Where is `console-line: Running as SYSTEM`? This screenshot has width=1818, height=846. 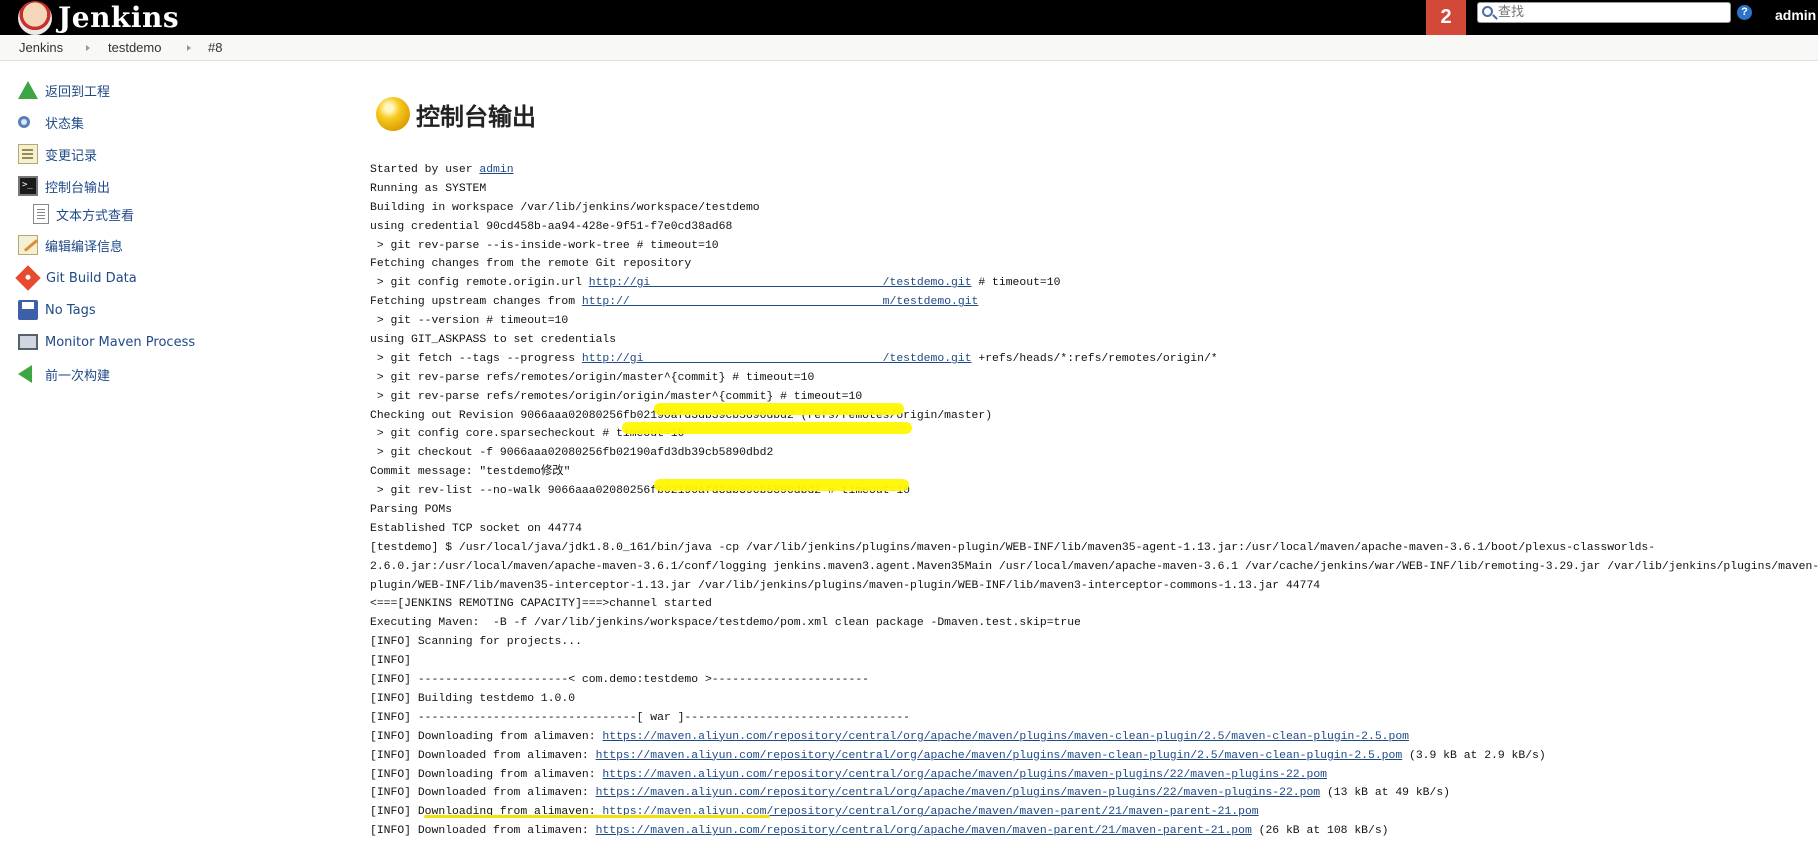
console-line: Running as SYSTEM is located at coordinates (1094, 189).